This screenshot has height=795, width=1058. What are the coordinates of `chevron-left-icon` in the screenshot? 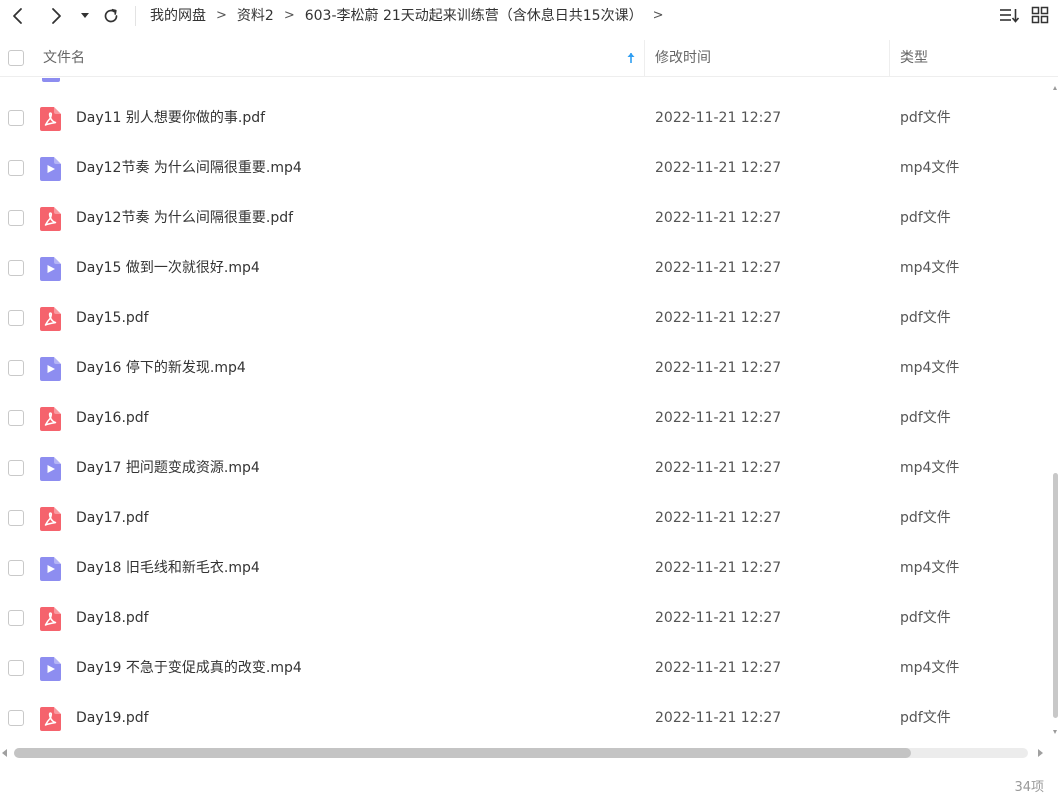 It's located at (17, 16).